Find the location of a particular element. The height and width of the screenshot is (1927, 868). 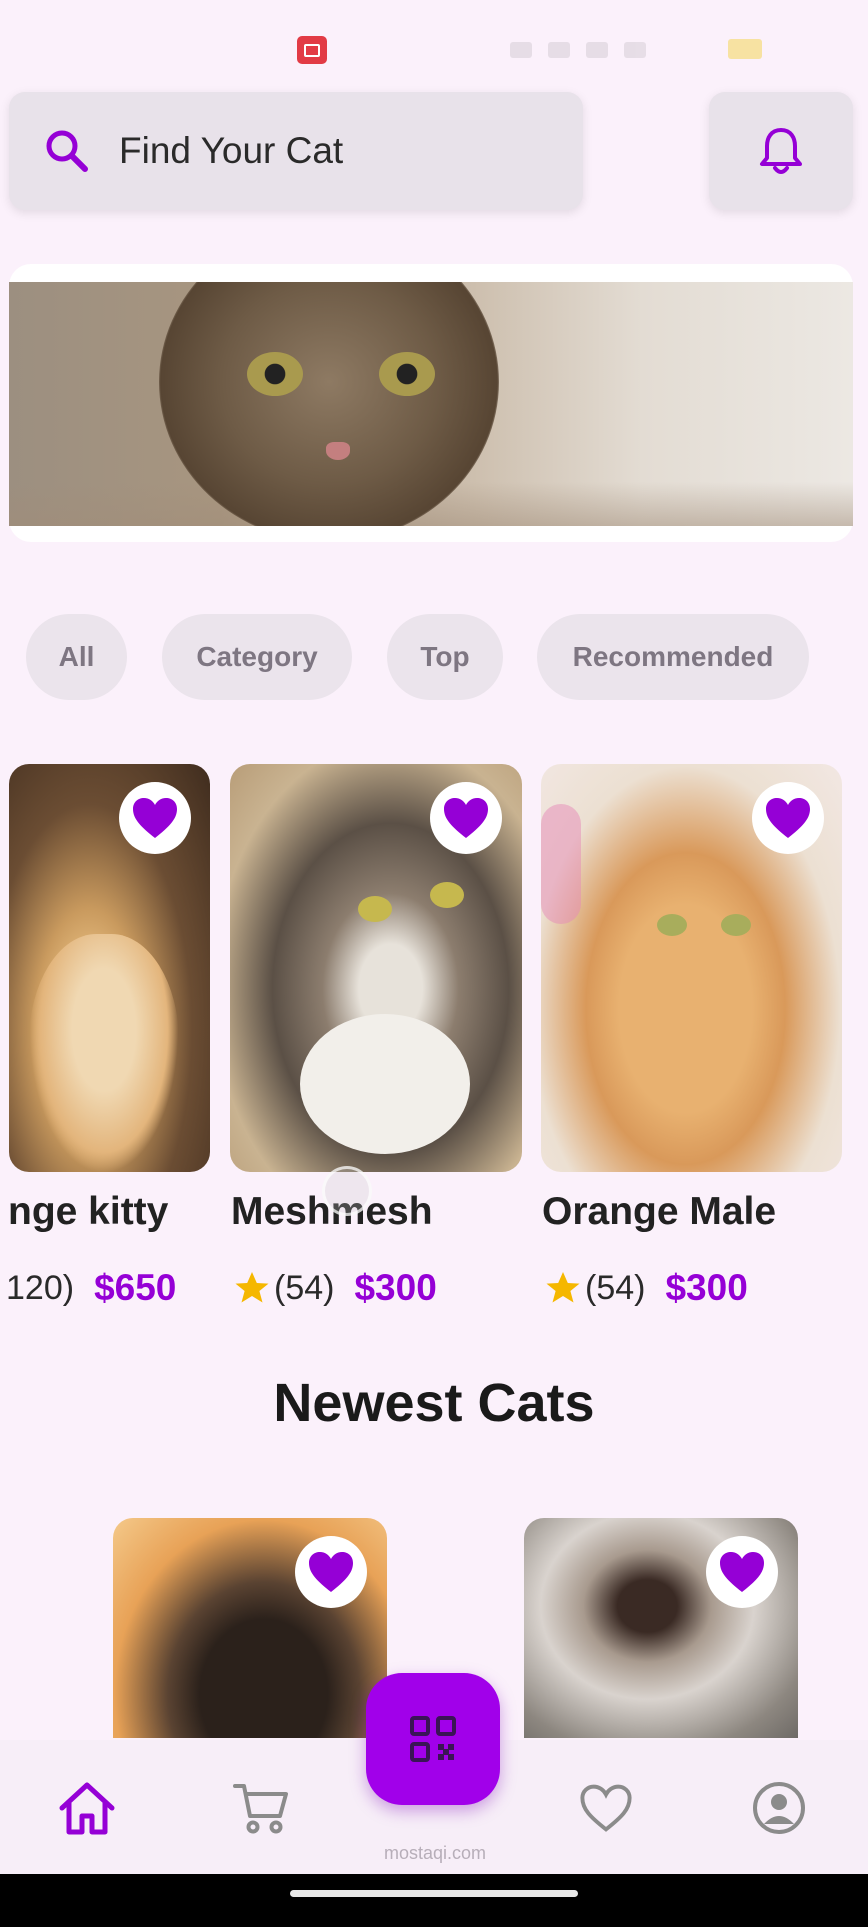

watermark: mostaqi.com is located at coordinates (435, 1853).